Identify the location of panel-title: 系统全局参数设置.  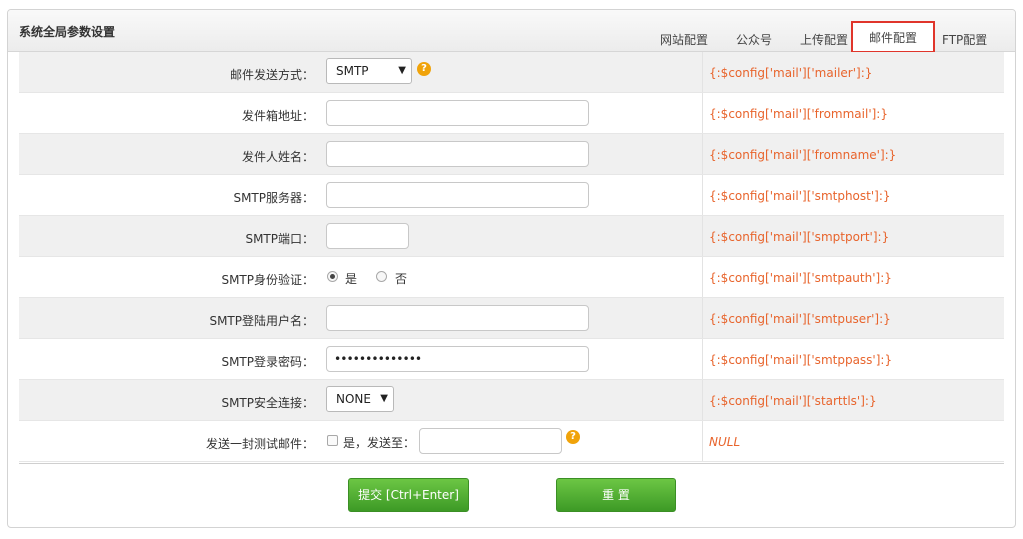
(67, 32).